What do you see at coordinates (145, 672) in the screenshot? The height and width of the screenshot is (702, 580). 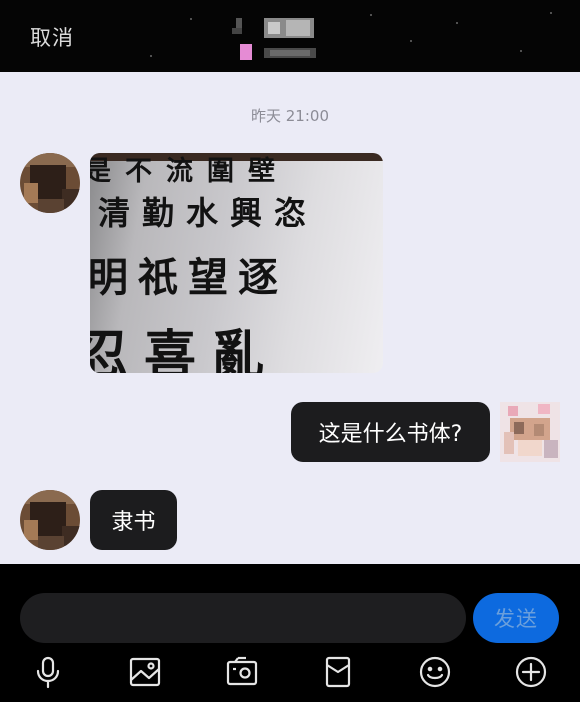 I see `image-icon` at bounding box center [145, 672].